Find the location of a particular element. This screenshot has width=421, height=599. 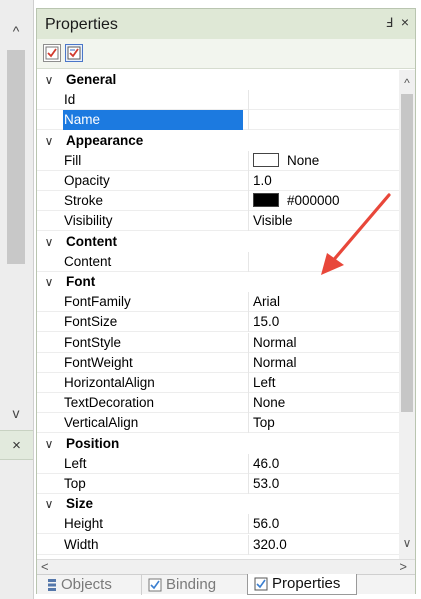

property-row: Opacity 1.0 is located at coordinates (218, 181).